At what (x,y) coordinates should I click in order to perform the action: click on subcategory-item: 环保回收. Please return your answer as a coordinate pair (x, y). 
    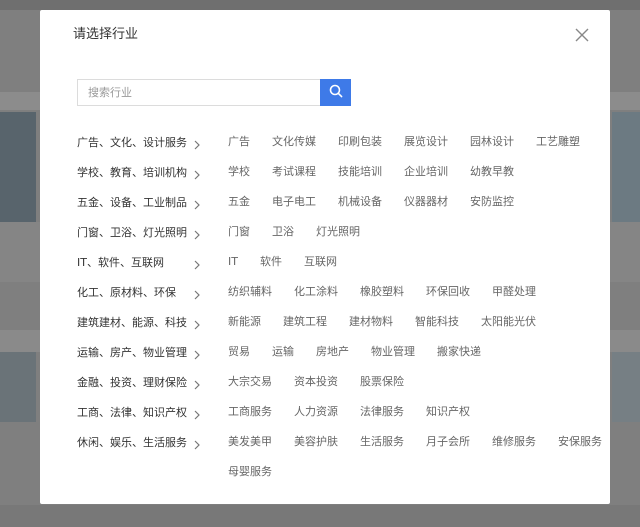
    Looking at the image, I should click on (448, 292).